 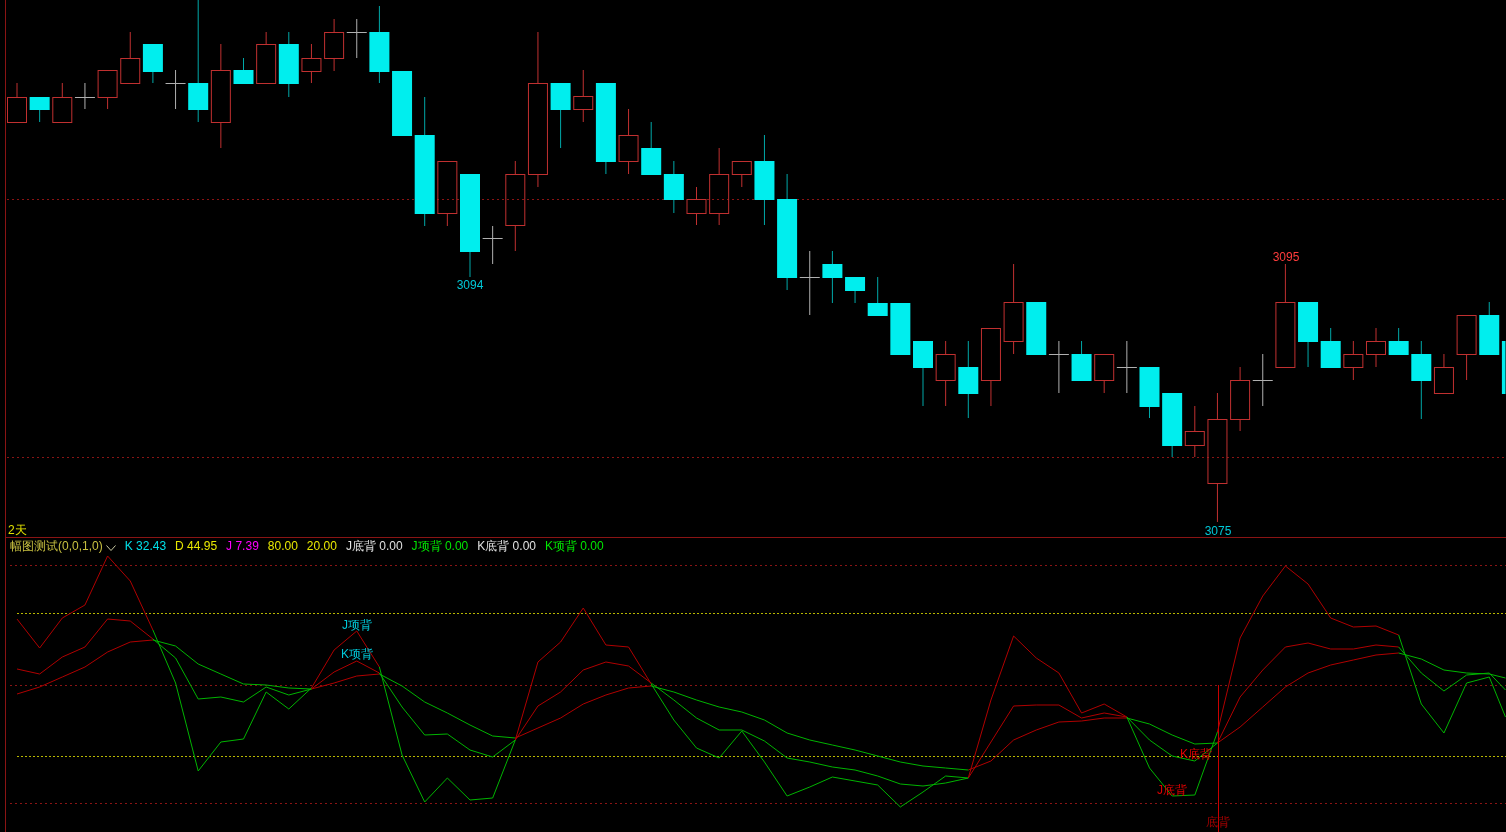 What do you see at coordinates (17, 530) in the screenshot?
I see `period-label: 2天` at bounding box center [17, 530].